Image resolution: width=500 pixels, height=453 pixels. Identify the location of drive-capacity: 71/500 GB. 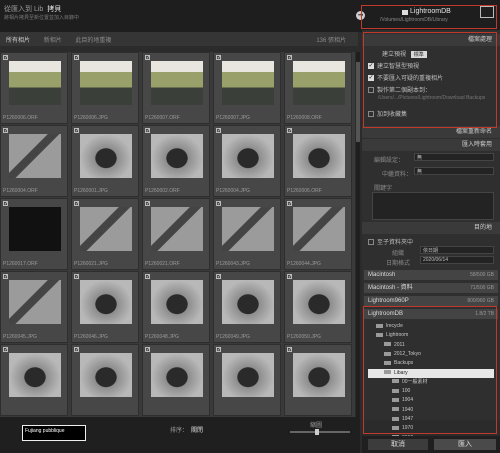
(482, 288).